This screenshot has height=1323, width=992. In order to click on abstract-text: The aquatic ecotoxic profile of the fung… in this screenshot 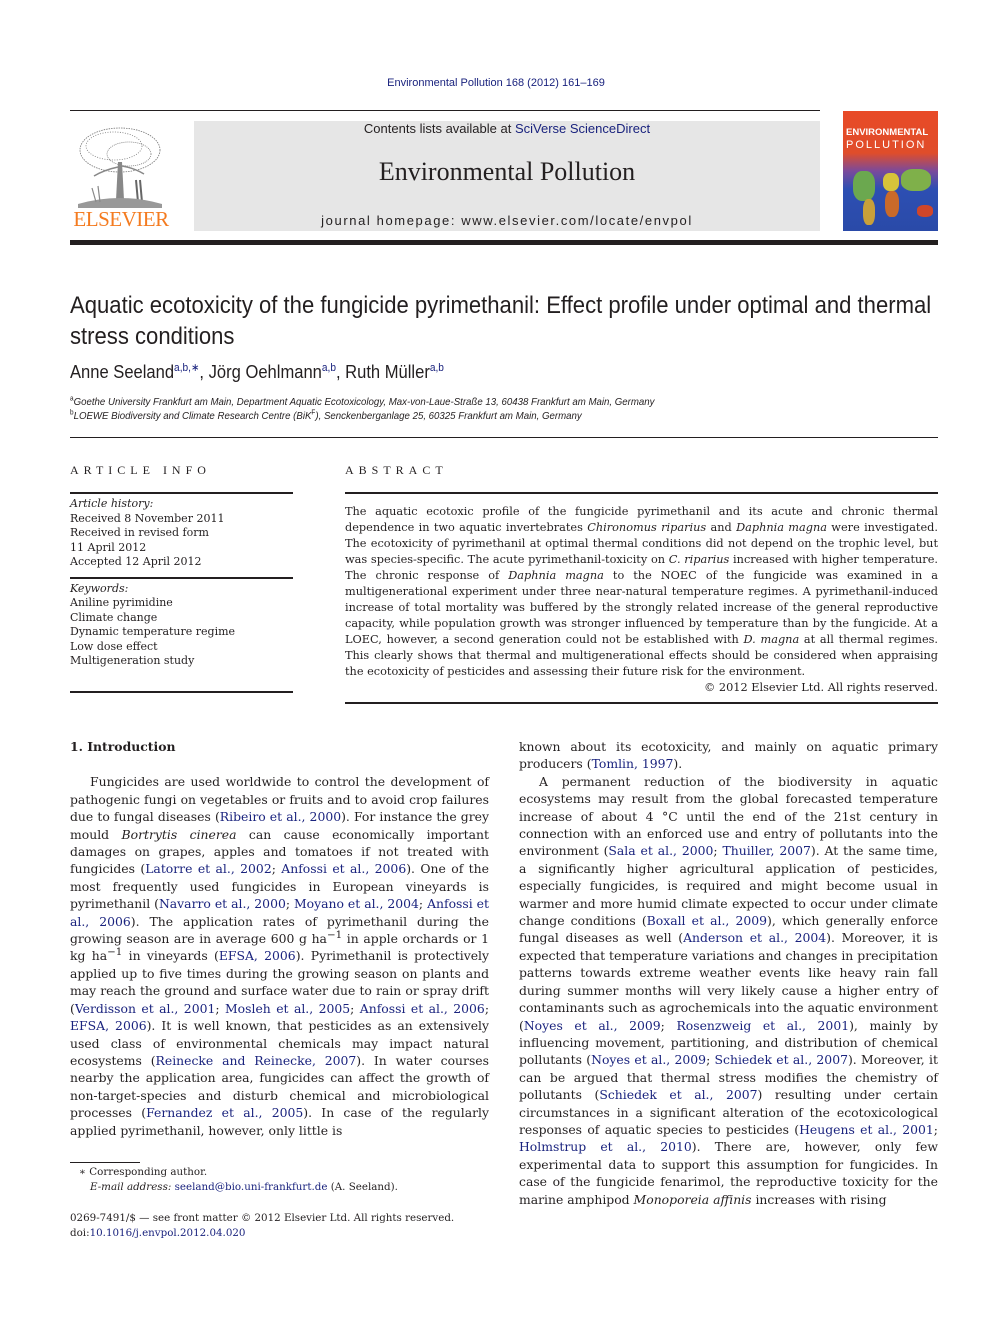, I will do `click(642, 591)`.